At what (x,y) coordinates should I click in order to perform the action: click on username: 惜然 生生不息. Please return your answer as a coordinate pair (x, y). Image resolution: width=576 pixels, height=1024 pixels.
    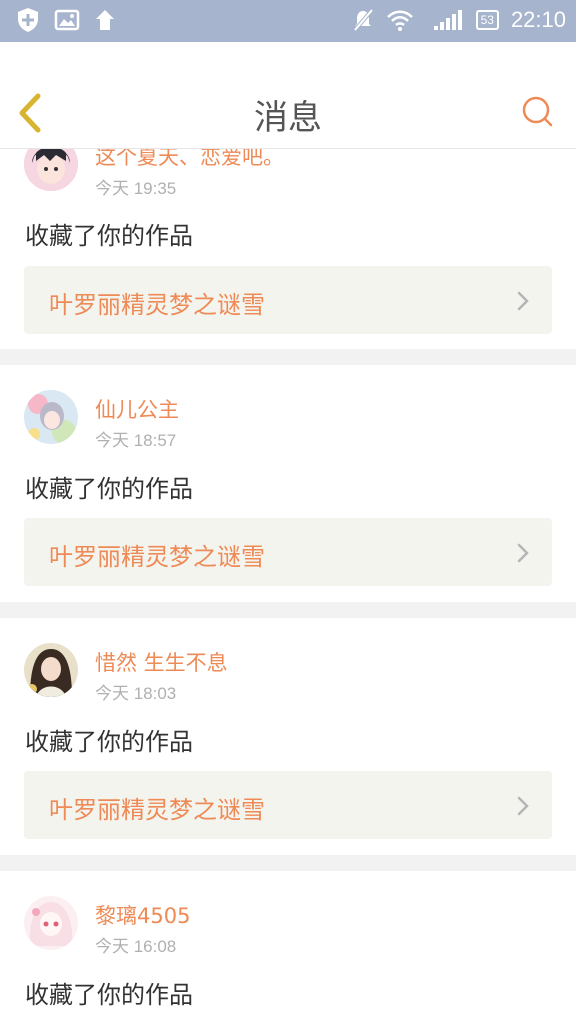
    Looking at the image, I should click on (161, 662).